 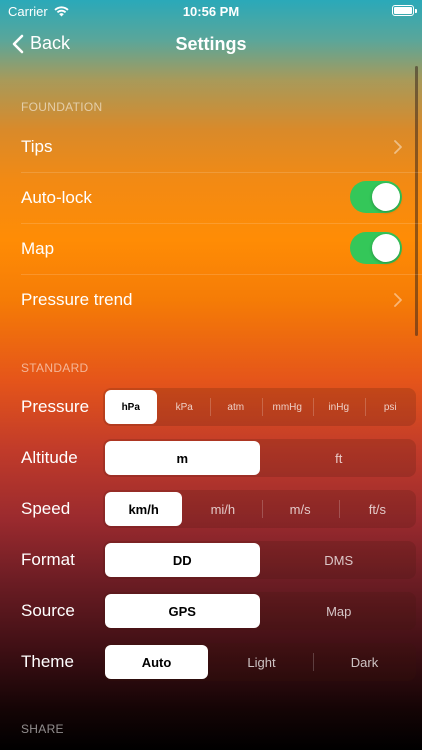 I want to click on auto-lock-toggle, so click(x=376, y=197).